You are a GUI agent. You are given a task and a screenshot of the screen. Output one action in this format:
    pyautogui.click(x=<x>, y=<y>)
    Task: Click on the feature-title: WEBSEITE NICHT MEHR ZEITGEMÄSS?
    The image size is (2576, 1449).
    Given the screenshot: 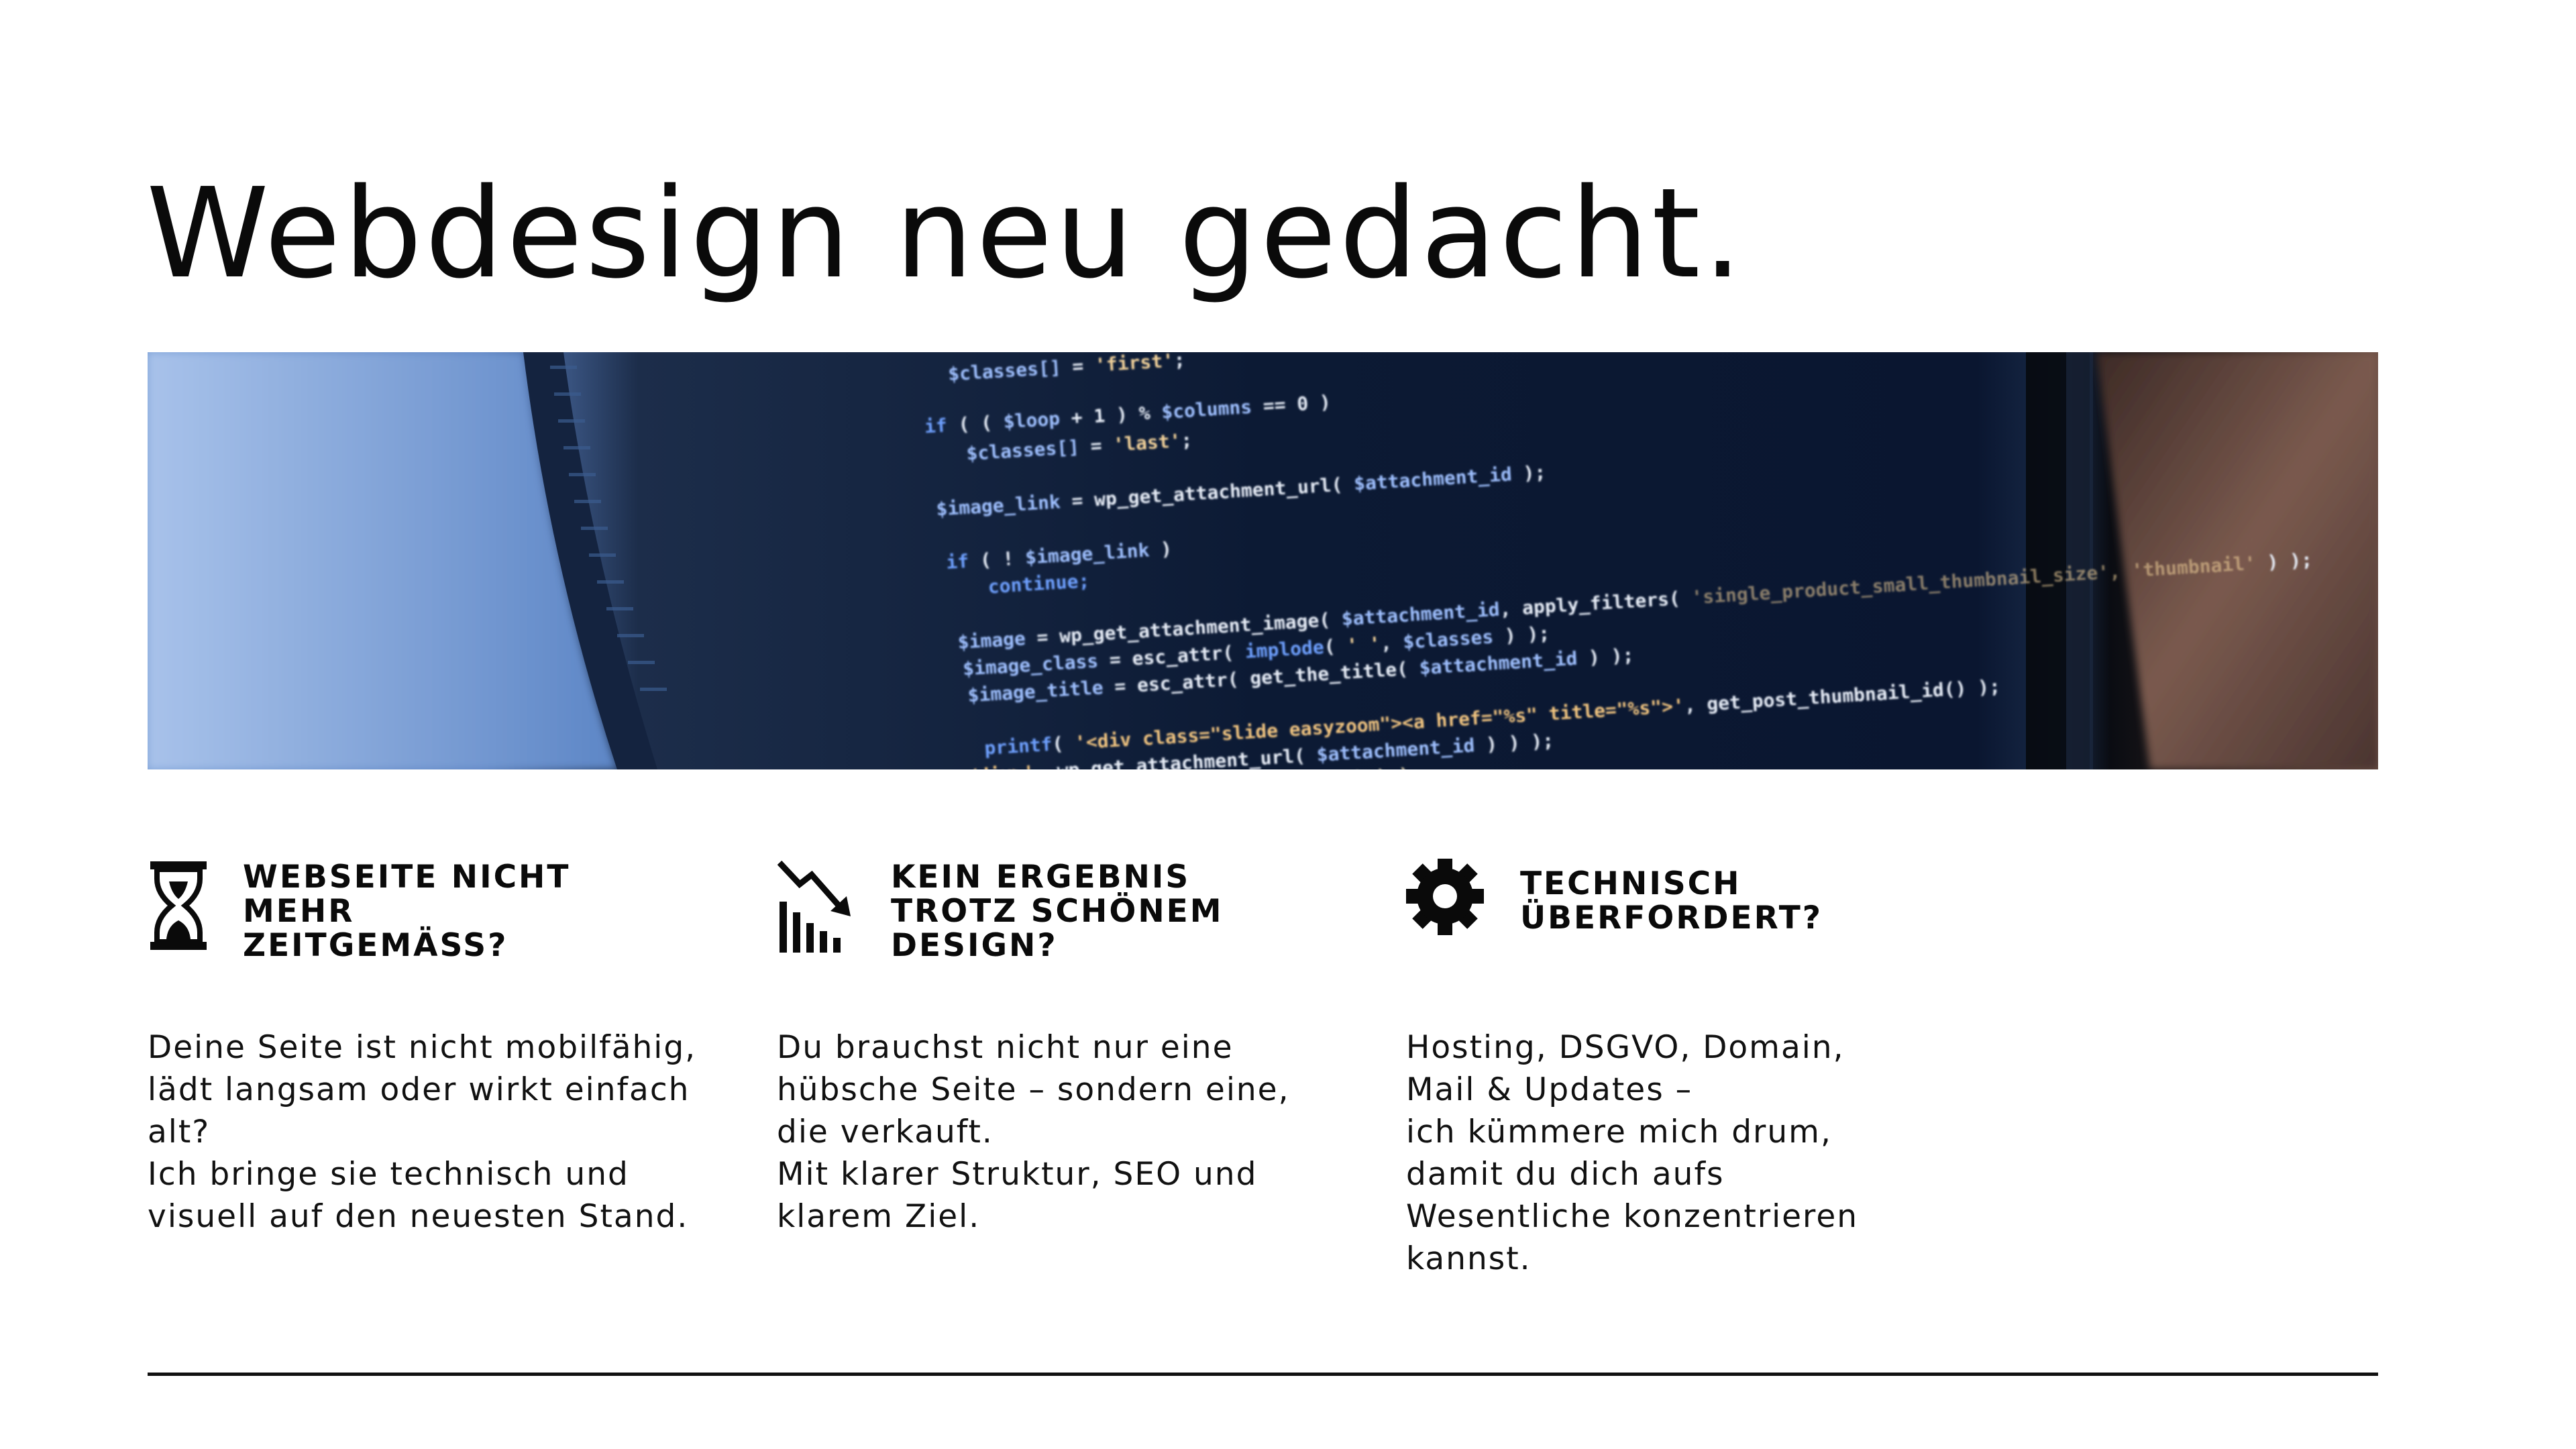 What is the action you would take?
    pyautogui.click(x=407, y=911)
    